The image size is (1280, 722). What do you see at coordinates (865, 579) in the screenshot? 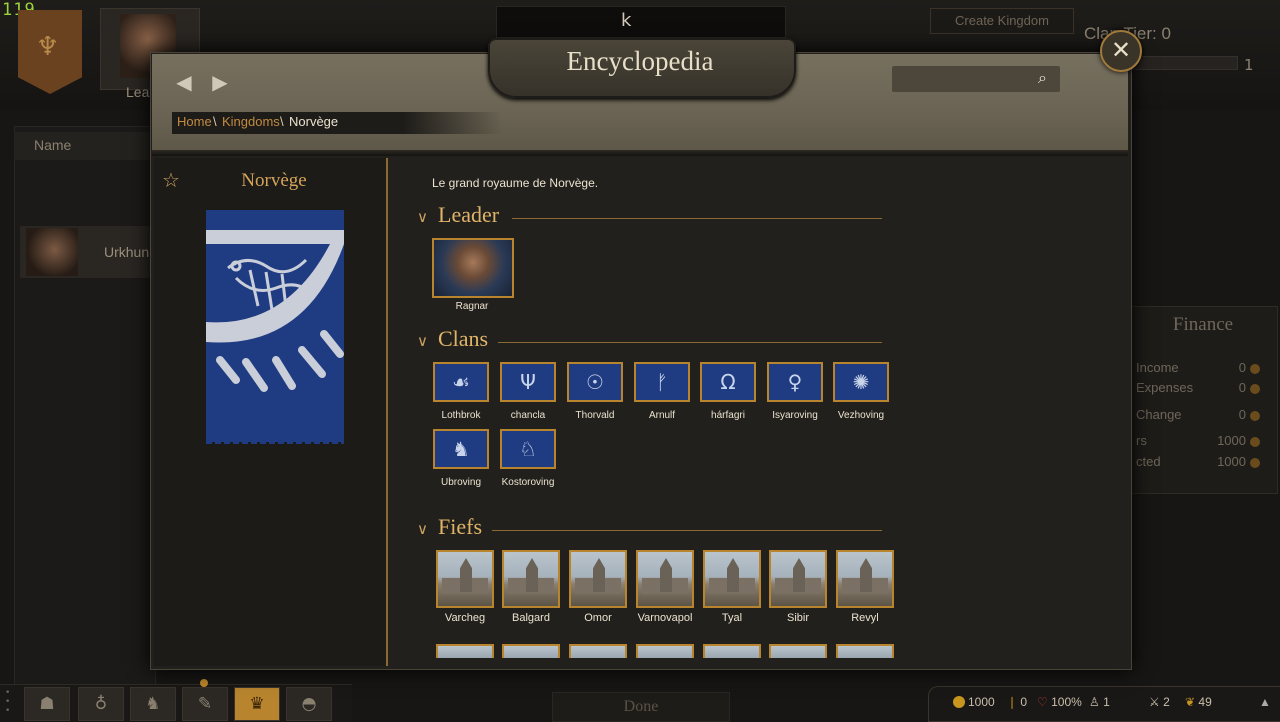
I see `fief-revyl` at bounding box center [865, 579].